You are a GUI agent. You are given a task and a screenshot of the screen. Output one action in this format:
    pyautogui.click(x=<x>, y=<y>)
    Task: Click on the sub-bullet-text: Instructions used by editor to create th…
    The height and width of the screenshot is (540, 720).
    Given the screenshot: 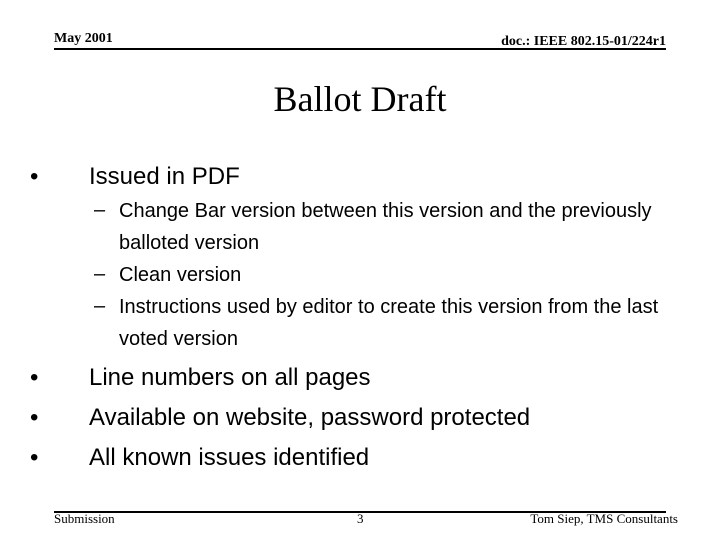 What is the action you would take?
    pyautogui.click(x=389, y=323)
    